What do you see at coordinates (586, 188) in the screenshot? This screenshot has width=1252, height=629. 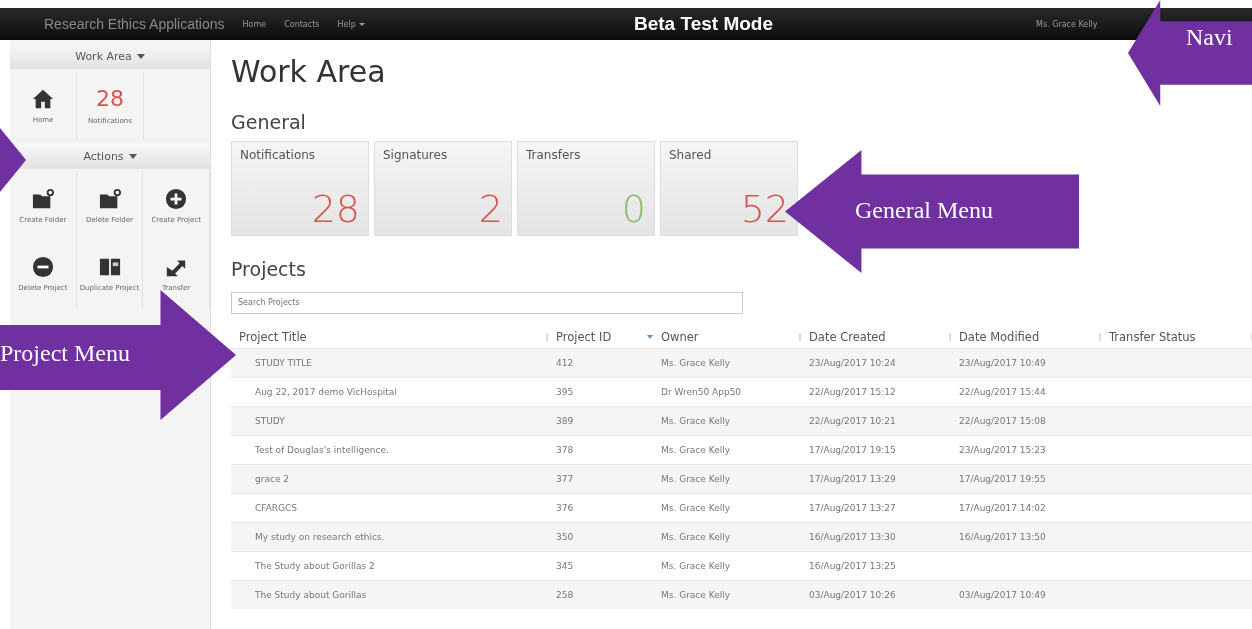 I see `summary-card: Transfers 0` at bounding box center [586, 188].